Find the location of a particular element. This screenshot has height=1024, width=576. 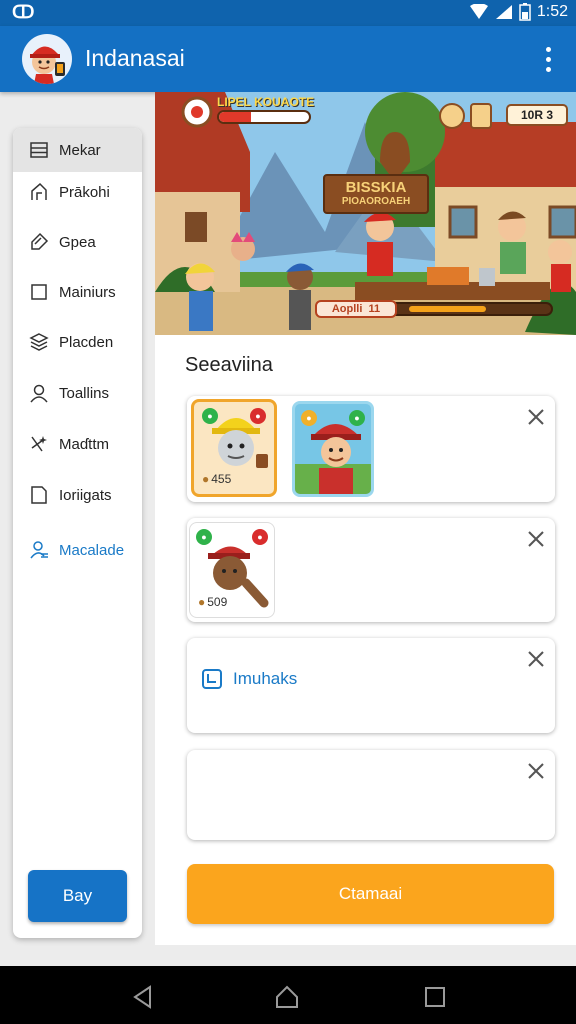

hero-progress-hud: Aoplli 11 is located at coordinates (434, 309).